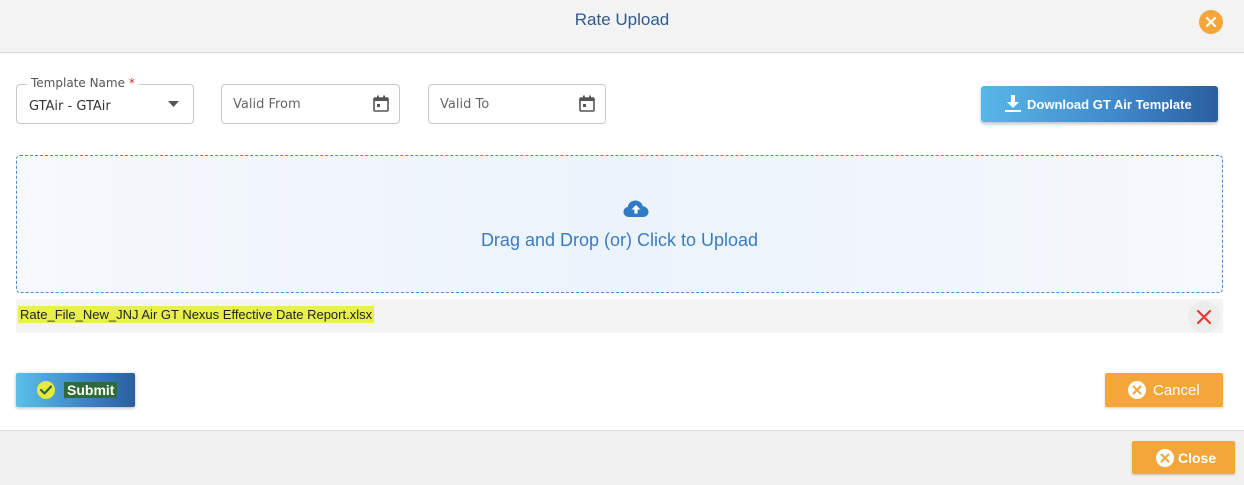 The image size is (1244, 485). Describe the element at coordinates (619, 240) in the screenshot. I see `dropzone-text: Drag and Drop (or) Click to Upload` at that location.